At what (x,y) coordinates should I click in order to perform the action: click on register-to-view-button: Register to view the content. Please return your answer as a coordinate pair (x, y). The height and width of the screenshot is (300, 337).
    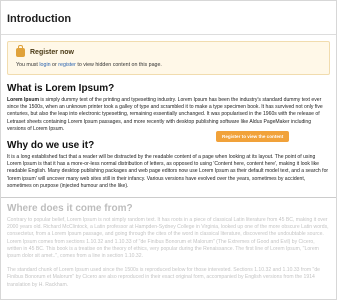
    Looking at the image, I should click on (253, 136).